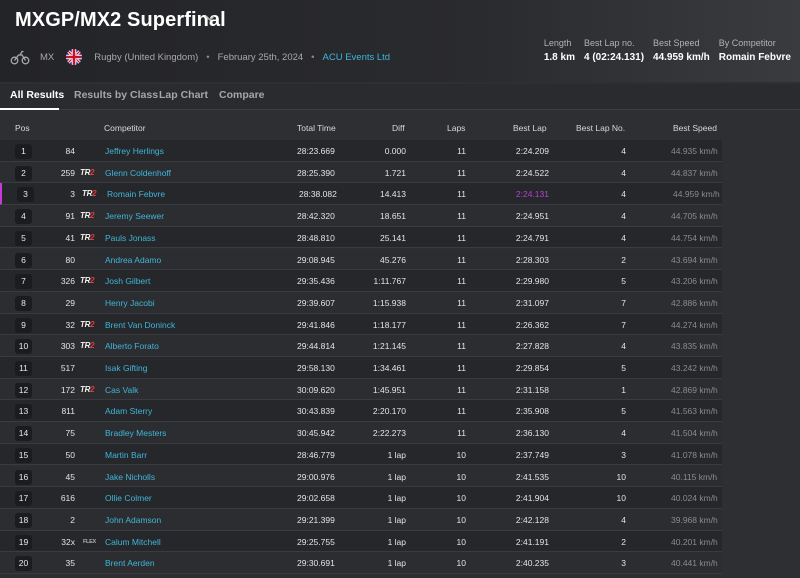 The height and width of the screenshot is (578, 800). What do you see at coordinates (623, 302) in the screenshot?
I see `best-lap-no: 7` at bounding box center [623, 302].